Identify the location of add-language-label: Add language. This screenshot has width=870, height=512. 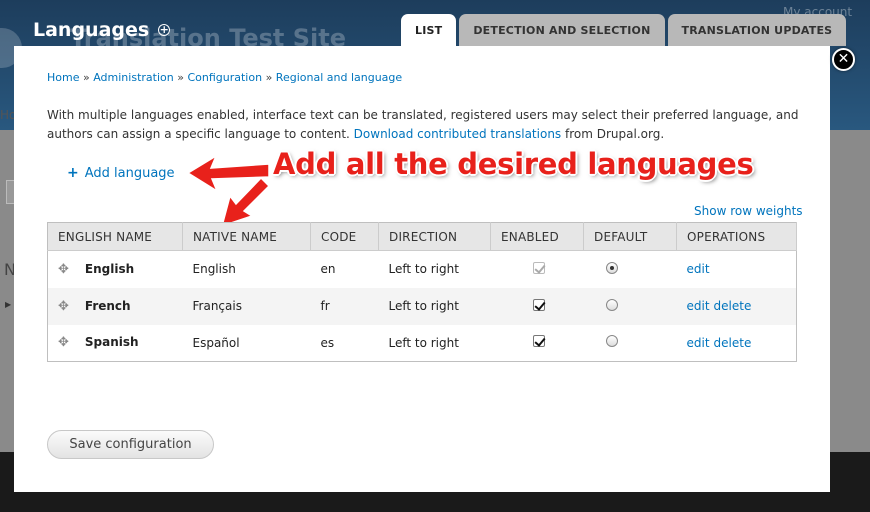
(129, 173).